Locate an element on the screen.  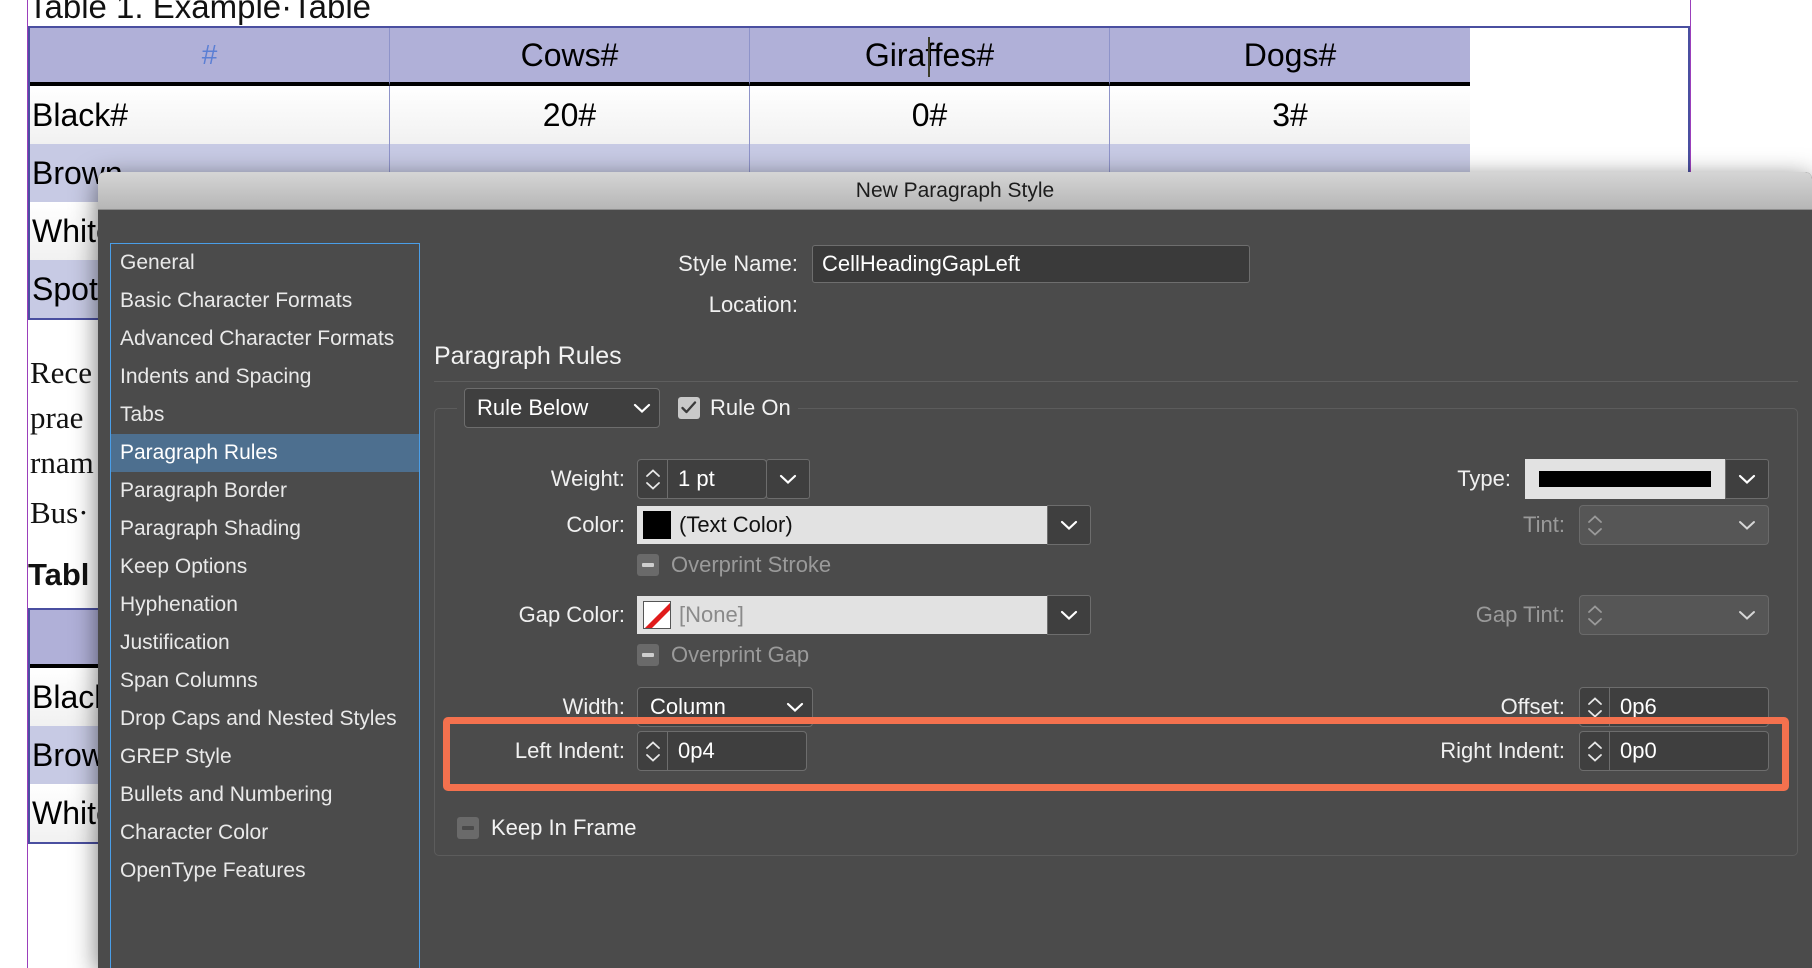
document-paragraph-line: rnam is located at coordinates (62, 462).